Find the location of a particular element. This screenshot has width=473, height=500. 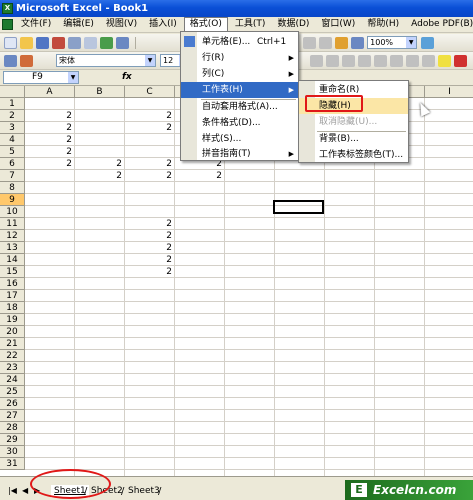

open-icon is located at coordinates (26, 42).